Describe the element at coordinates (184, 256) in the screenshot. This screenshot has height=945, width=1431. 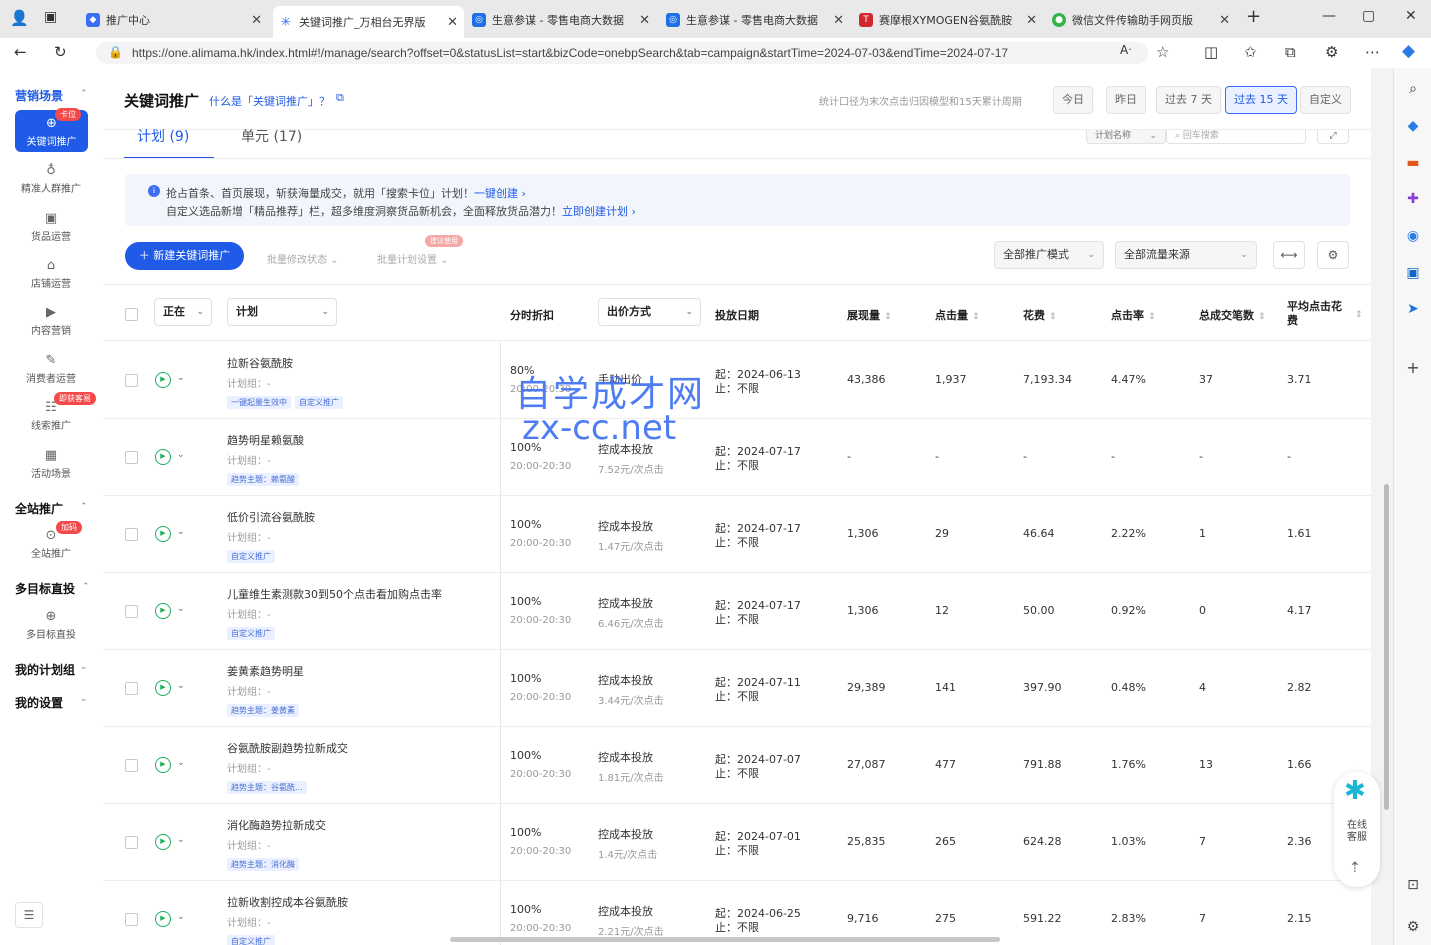
I see `new-keyword-button: ＋ 新建关键词推广` at that location.